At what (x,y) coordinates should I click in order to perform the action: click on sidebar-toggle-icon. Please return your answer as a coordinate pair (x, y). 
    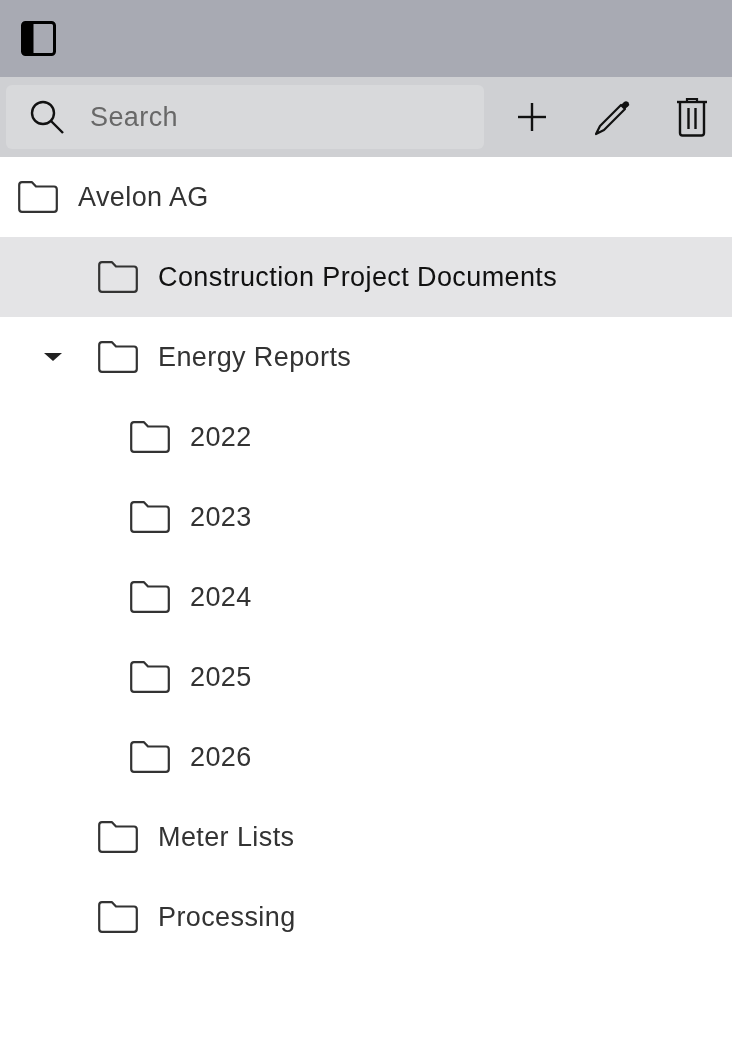
    Looking at the image, I should click on (38, 38).